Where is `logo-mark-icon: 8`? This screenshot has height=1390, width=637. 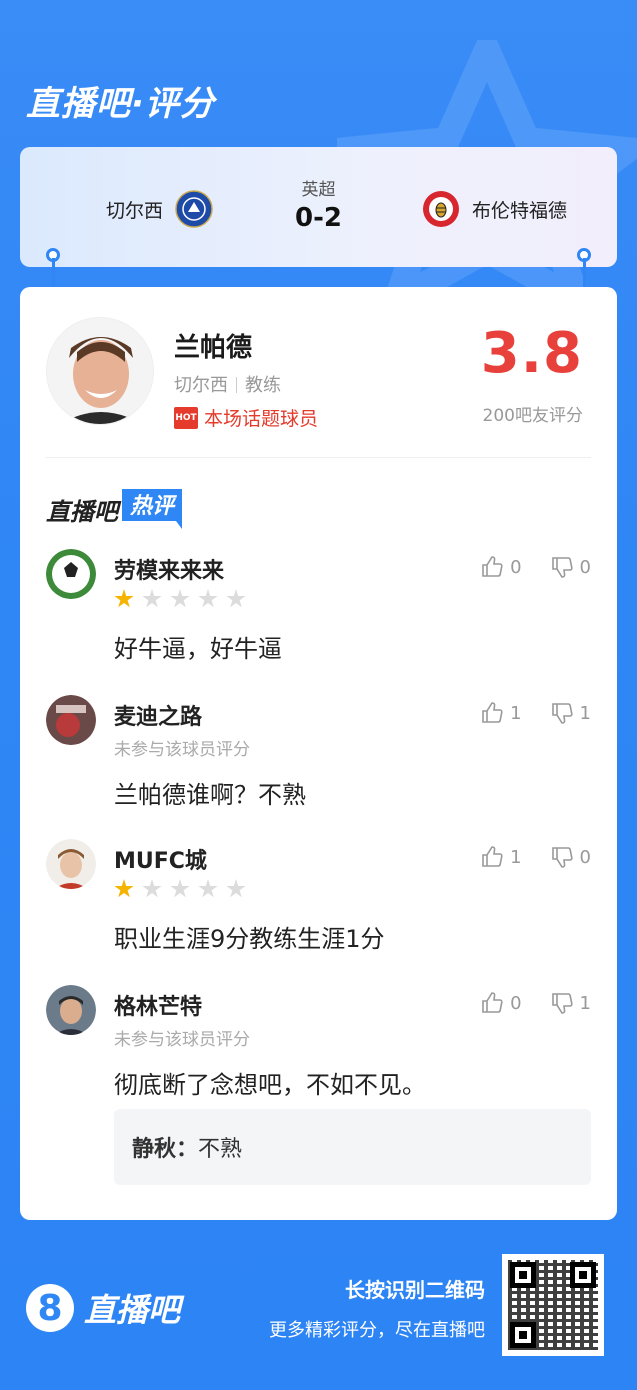 logo-mark-icon: 8 is located at coordinates (50, 1308).